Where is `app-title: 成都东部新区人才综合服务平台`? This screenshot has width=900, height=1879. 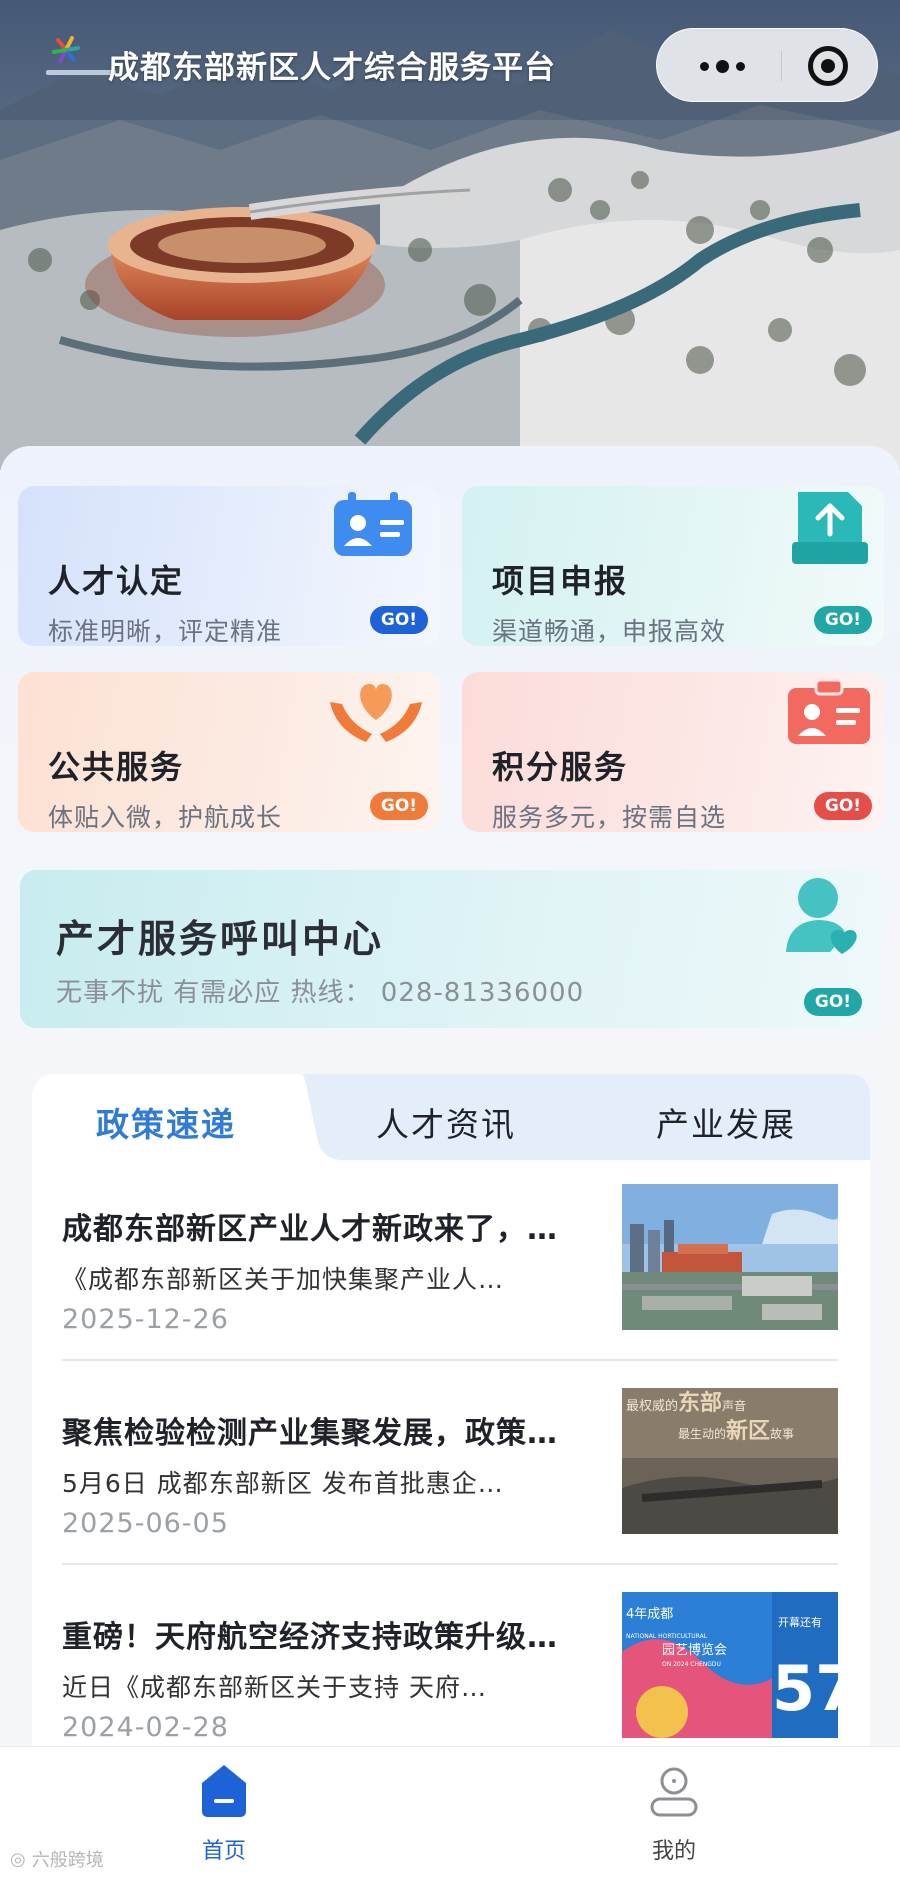 app-title: 成都东部新区人才综合服务平台 is located at coordinates (332, 68).